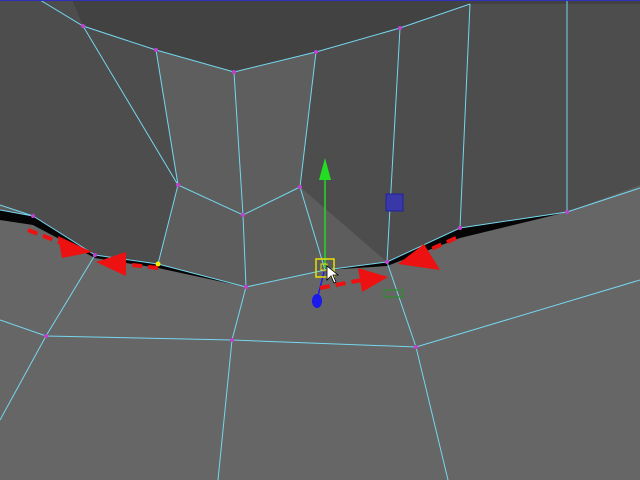 Image resolution: width=640 pixels, height=480 pixels. Describe the element at coordinates (158, 264) in the screenshot. I see `selected-vertex` at that location.